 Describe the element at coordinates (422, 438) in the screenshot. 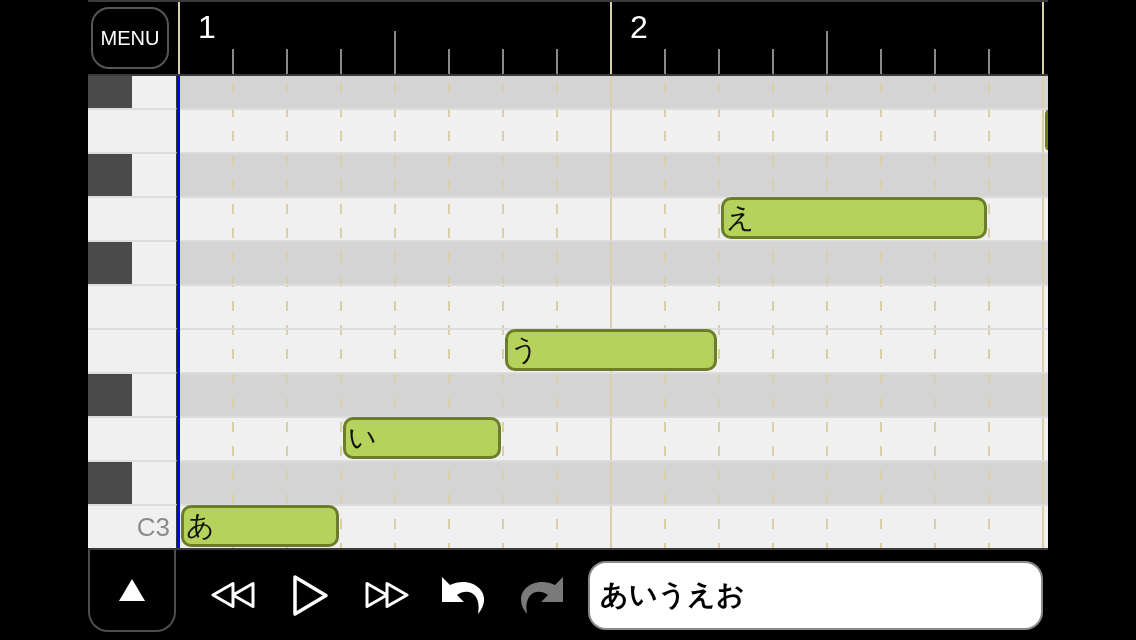

I see `note-block: い` at that location.